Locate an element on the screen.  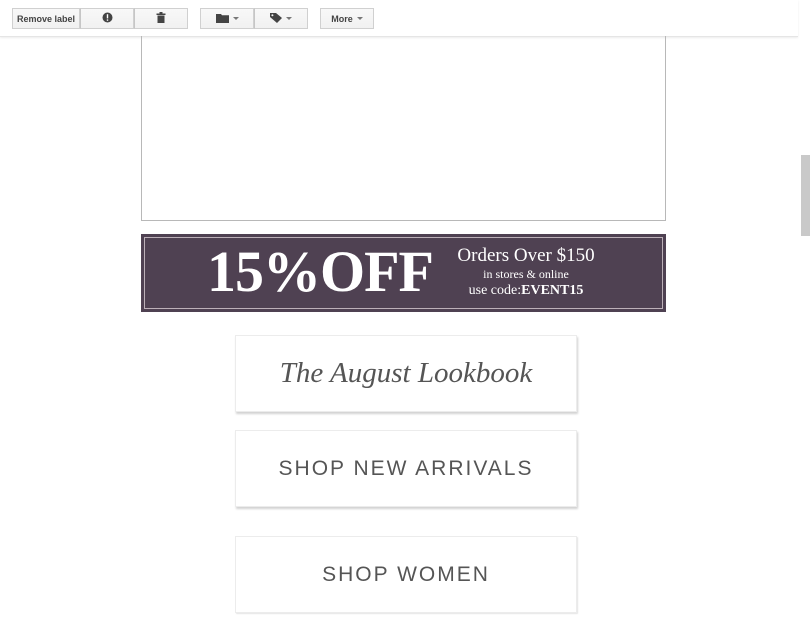
delete-button is located at coordinates (161, 18).